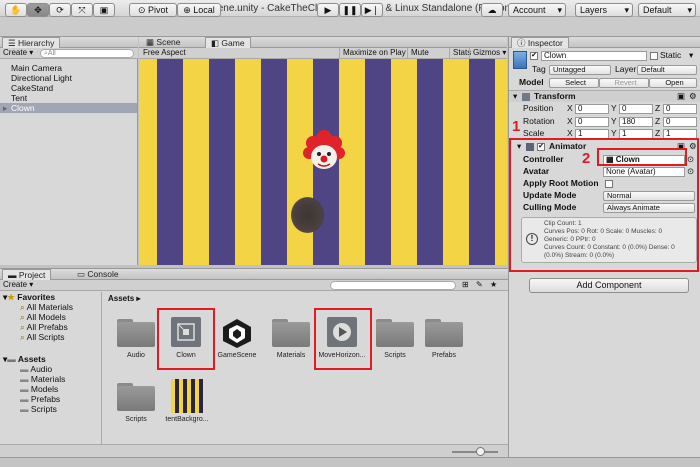 The width and height of the screenshot is (700, 467). I want to click on asset-folder-prefabs: Prefabs, so click(444, 338).